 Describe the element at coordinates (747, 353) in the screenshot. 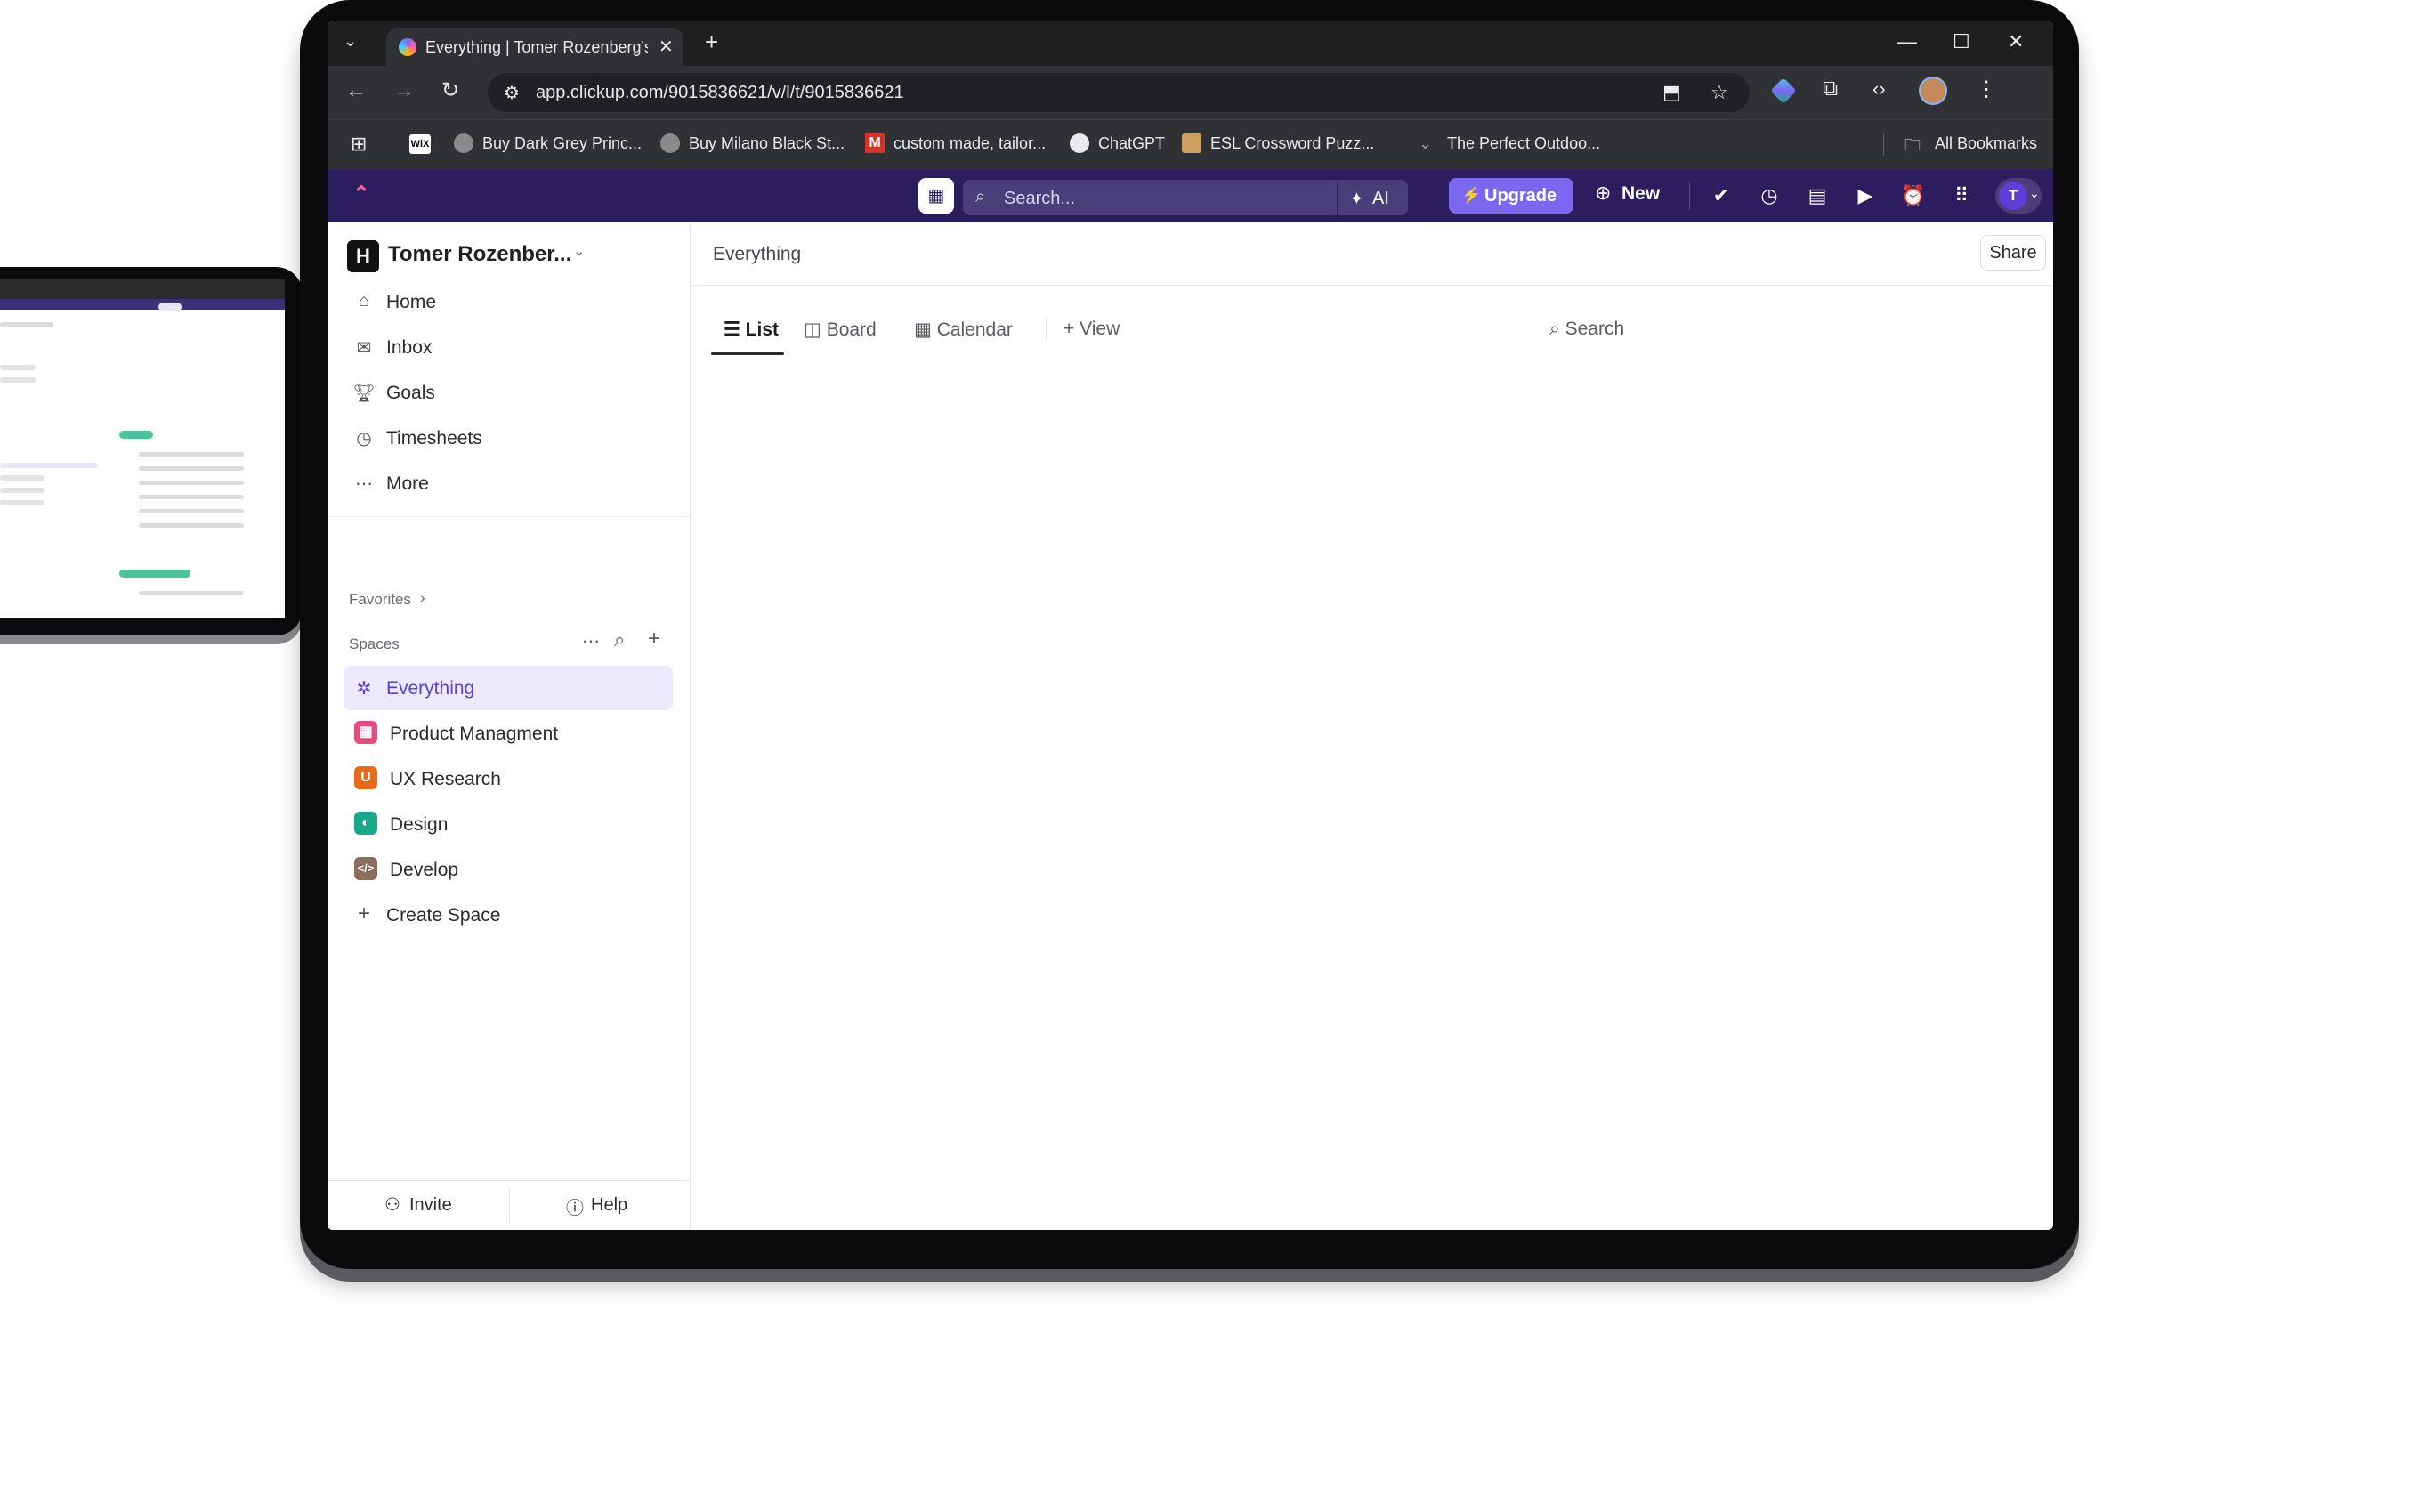

I see `active-tab-indicator` at that location.